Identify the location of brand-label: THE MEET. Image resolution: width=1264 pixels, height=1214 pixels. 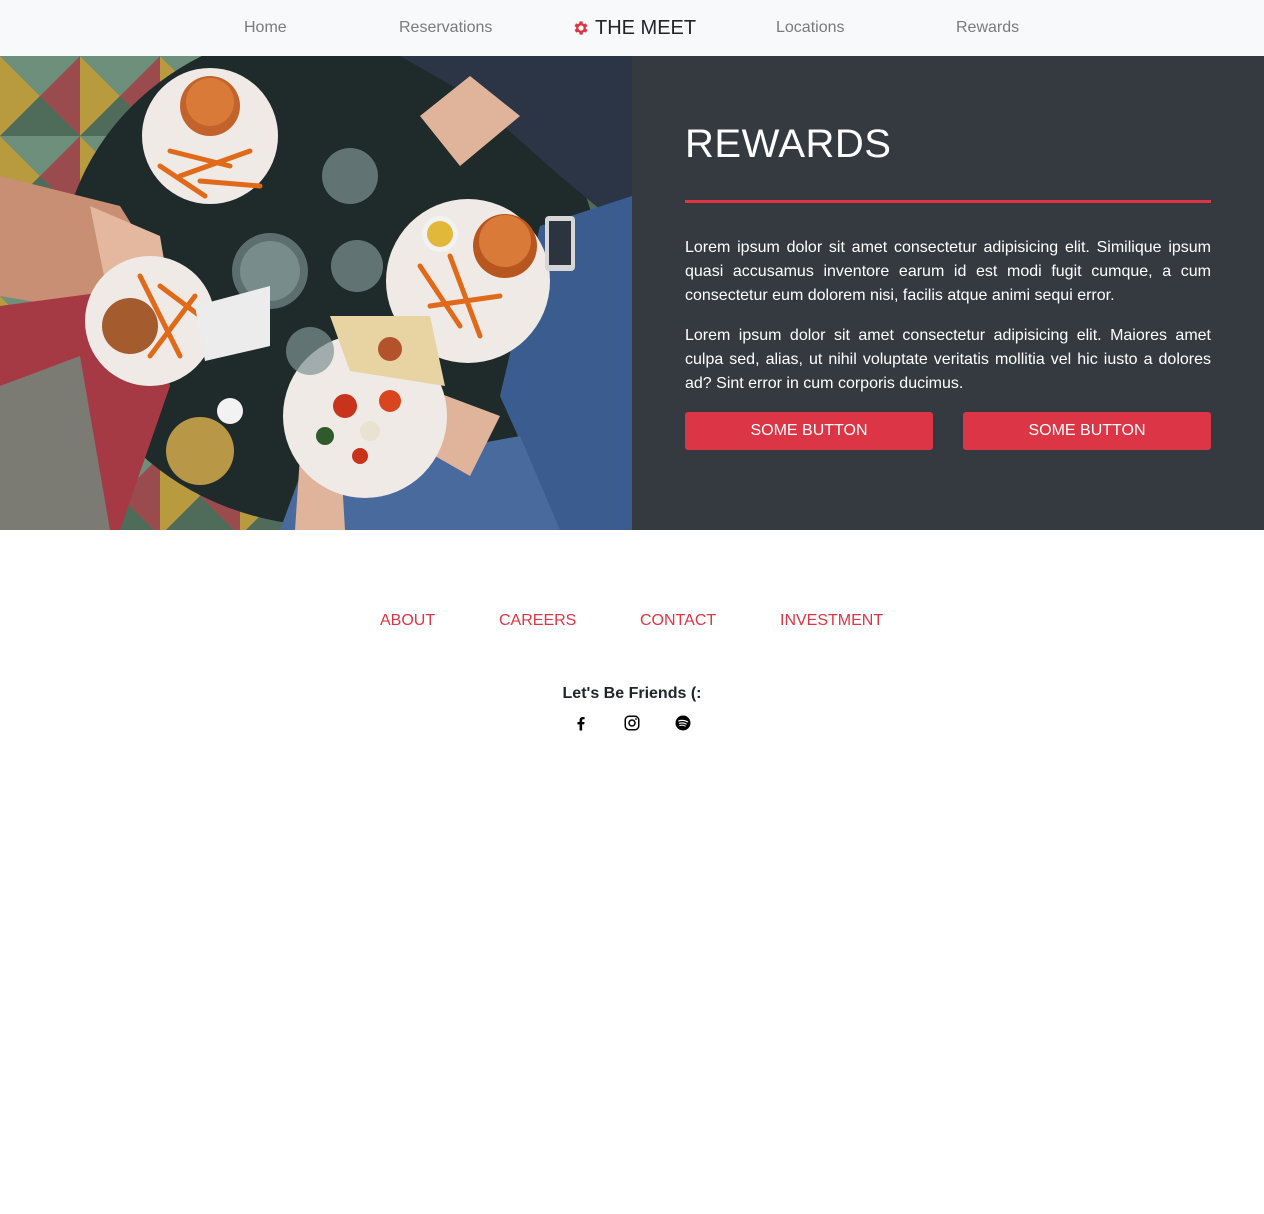
(646, 27).